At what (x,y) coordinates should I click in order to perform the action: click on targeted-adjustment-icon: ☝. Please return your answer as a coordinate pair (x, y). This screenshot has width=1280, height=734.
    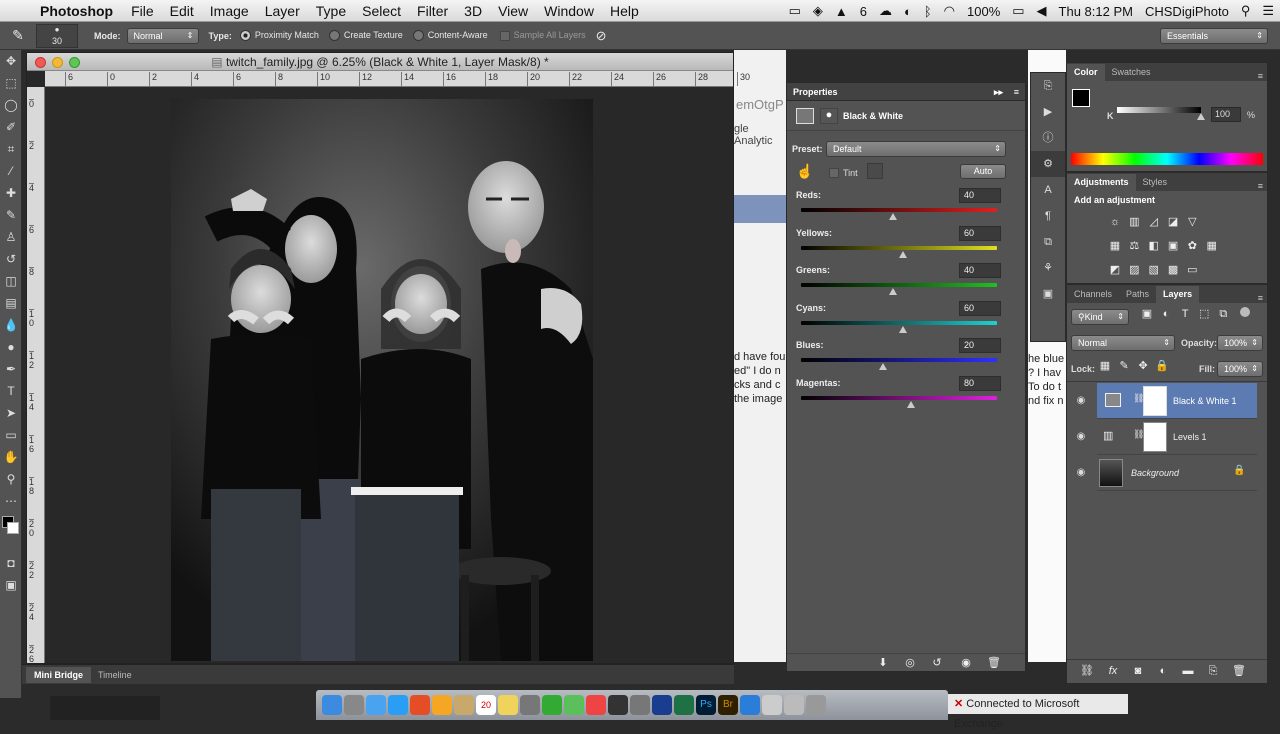
    Looking at the image, I should click on (804, 171).